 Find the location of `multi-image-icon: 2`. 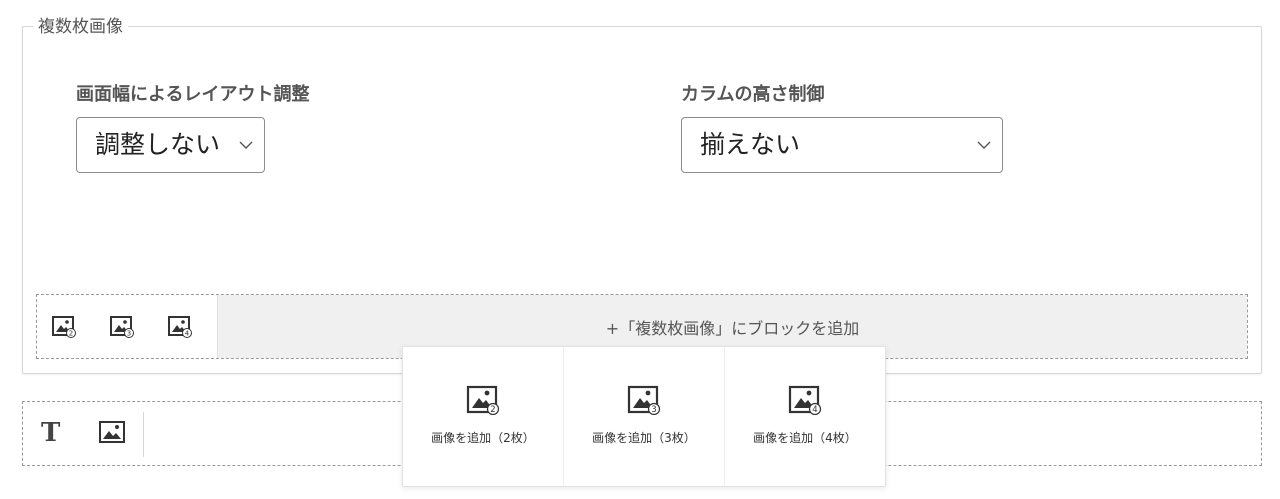

multi-image-icon: 2 is located at coordinates (483, 400).